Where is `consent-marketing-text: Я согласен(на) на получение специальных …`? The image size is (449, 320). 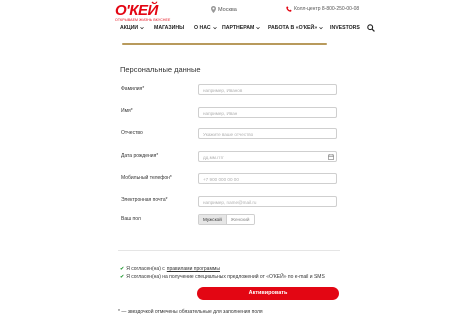
consent-marketing-text: Я согласен(на) на получение специальных … is located at coordinates (225, 277).